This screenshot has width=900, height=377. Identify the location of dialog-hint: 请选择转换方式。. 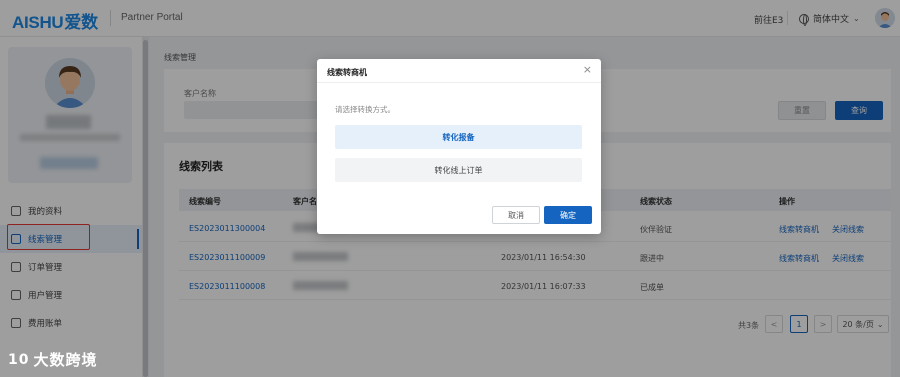
(365, 109).